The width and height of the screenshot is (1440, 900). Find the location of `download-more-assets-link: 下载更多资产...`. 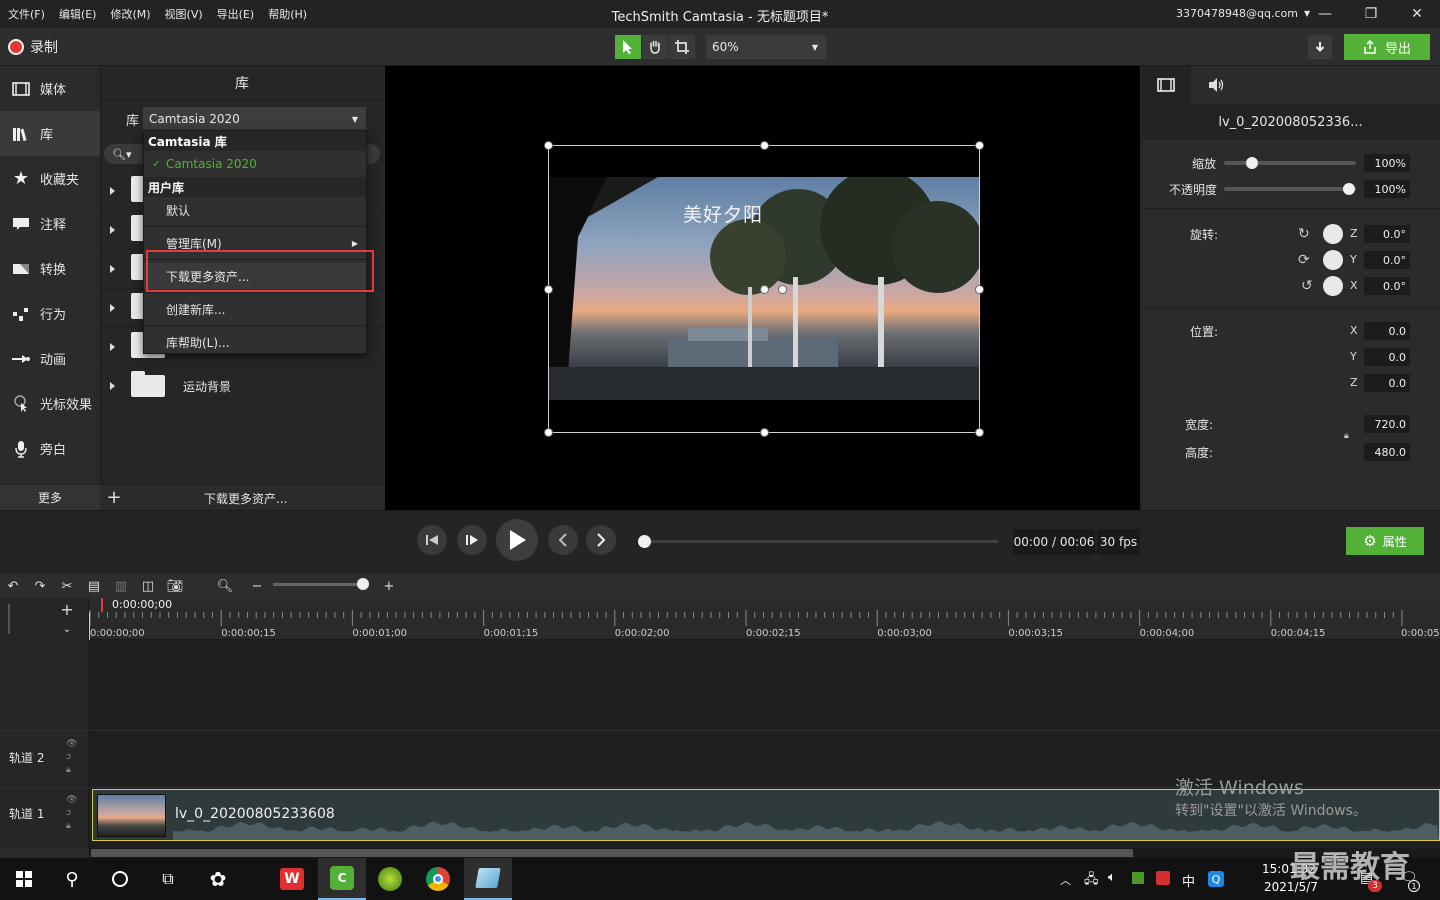

download-more-assets-link: 下载更多资产... is located at coordinates (245, 498).